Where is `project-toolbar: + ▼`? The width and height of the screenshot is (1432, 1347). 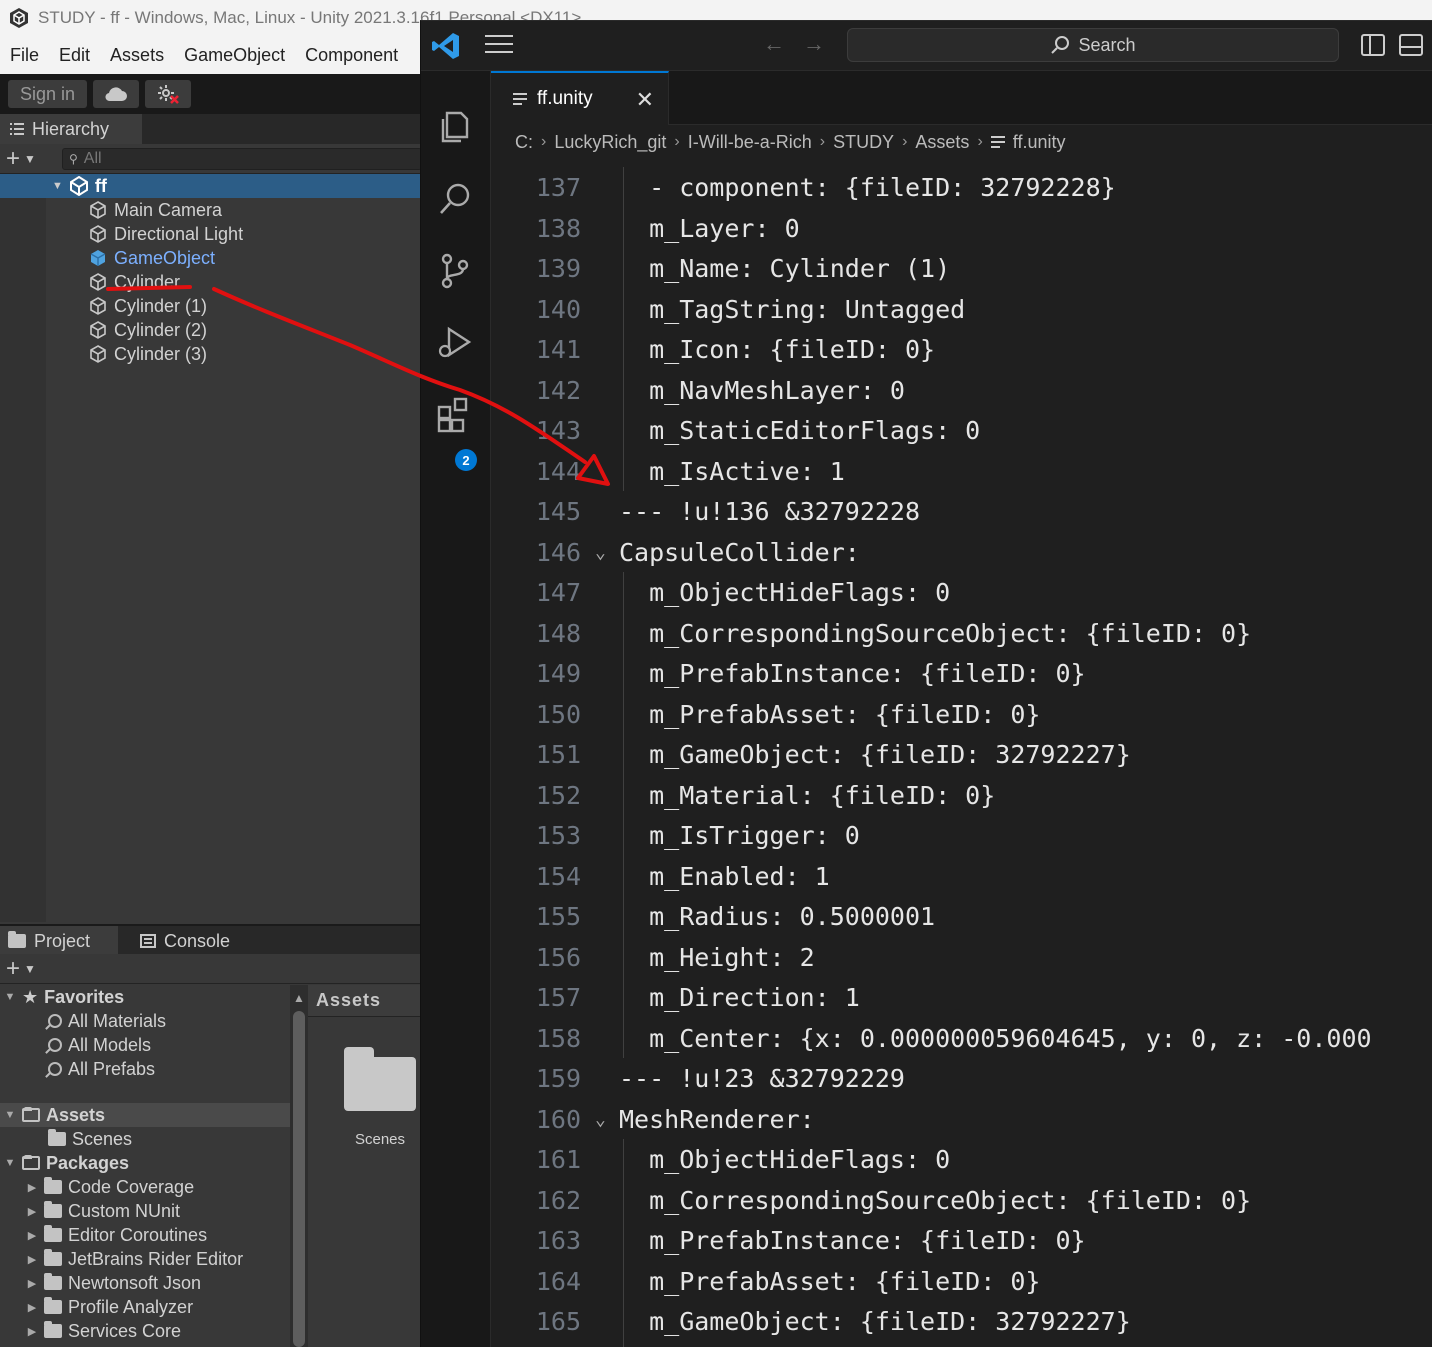 project-toolbar: + ▼ is located at coordinates (210, 969).